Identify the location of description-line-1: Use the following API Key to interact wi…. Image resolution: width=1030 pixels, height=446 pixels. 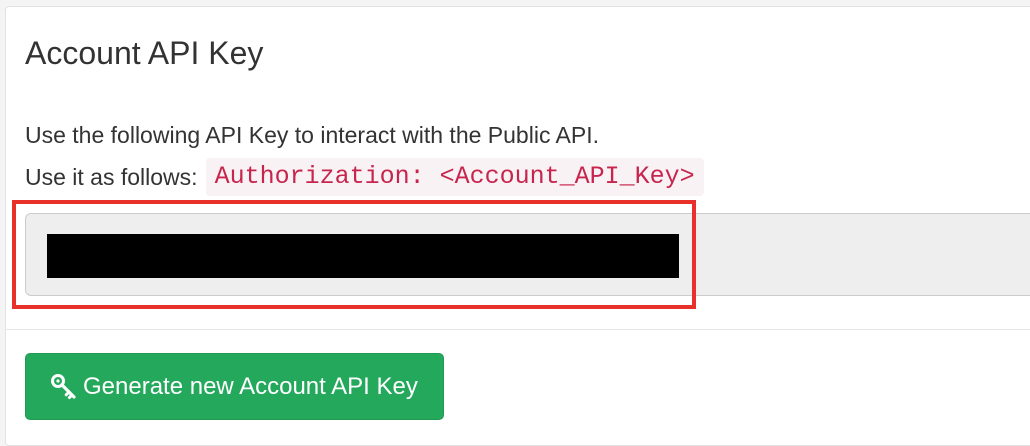
(312, 135).